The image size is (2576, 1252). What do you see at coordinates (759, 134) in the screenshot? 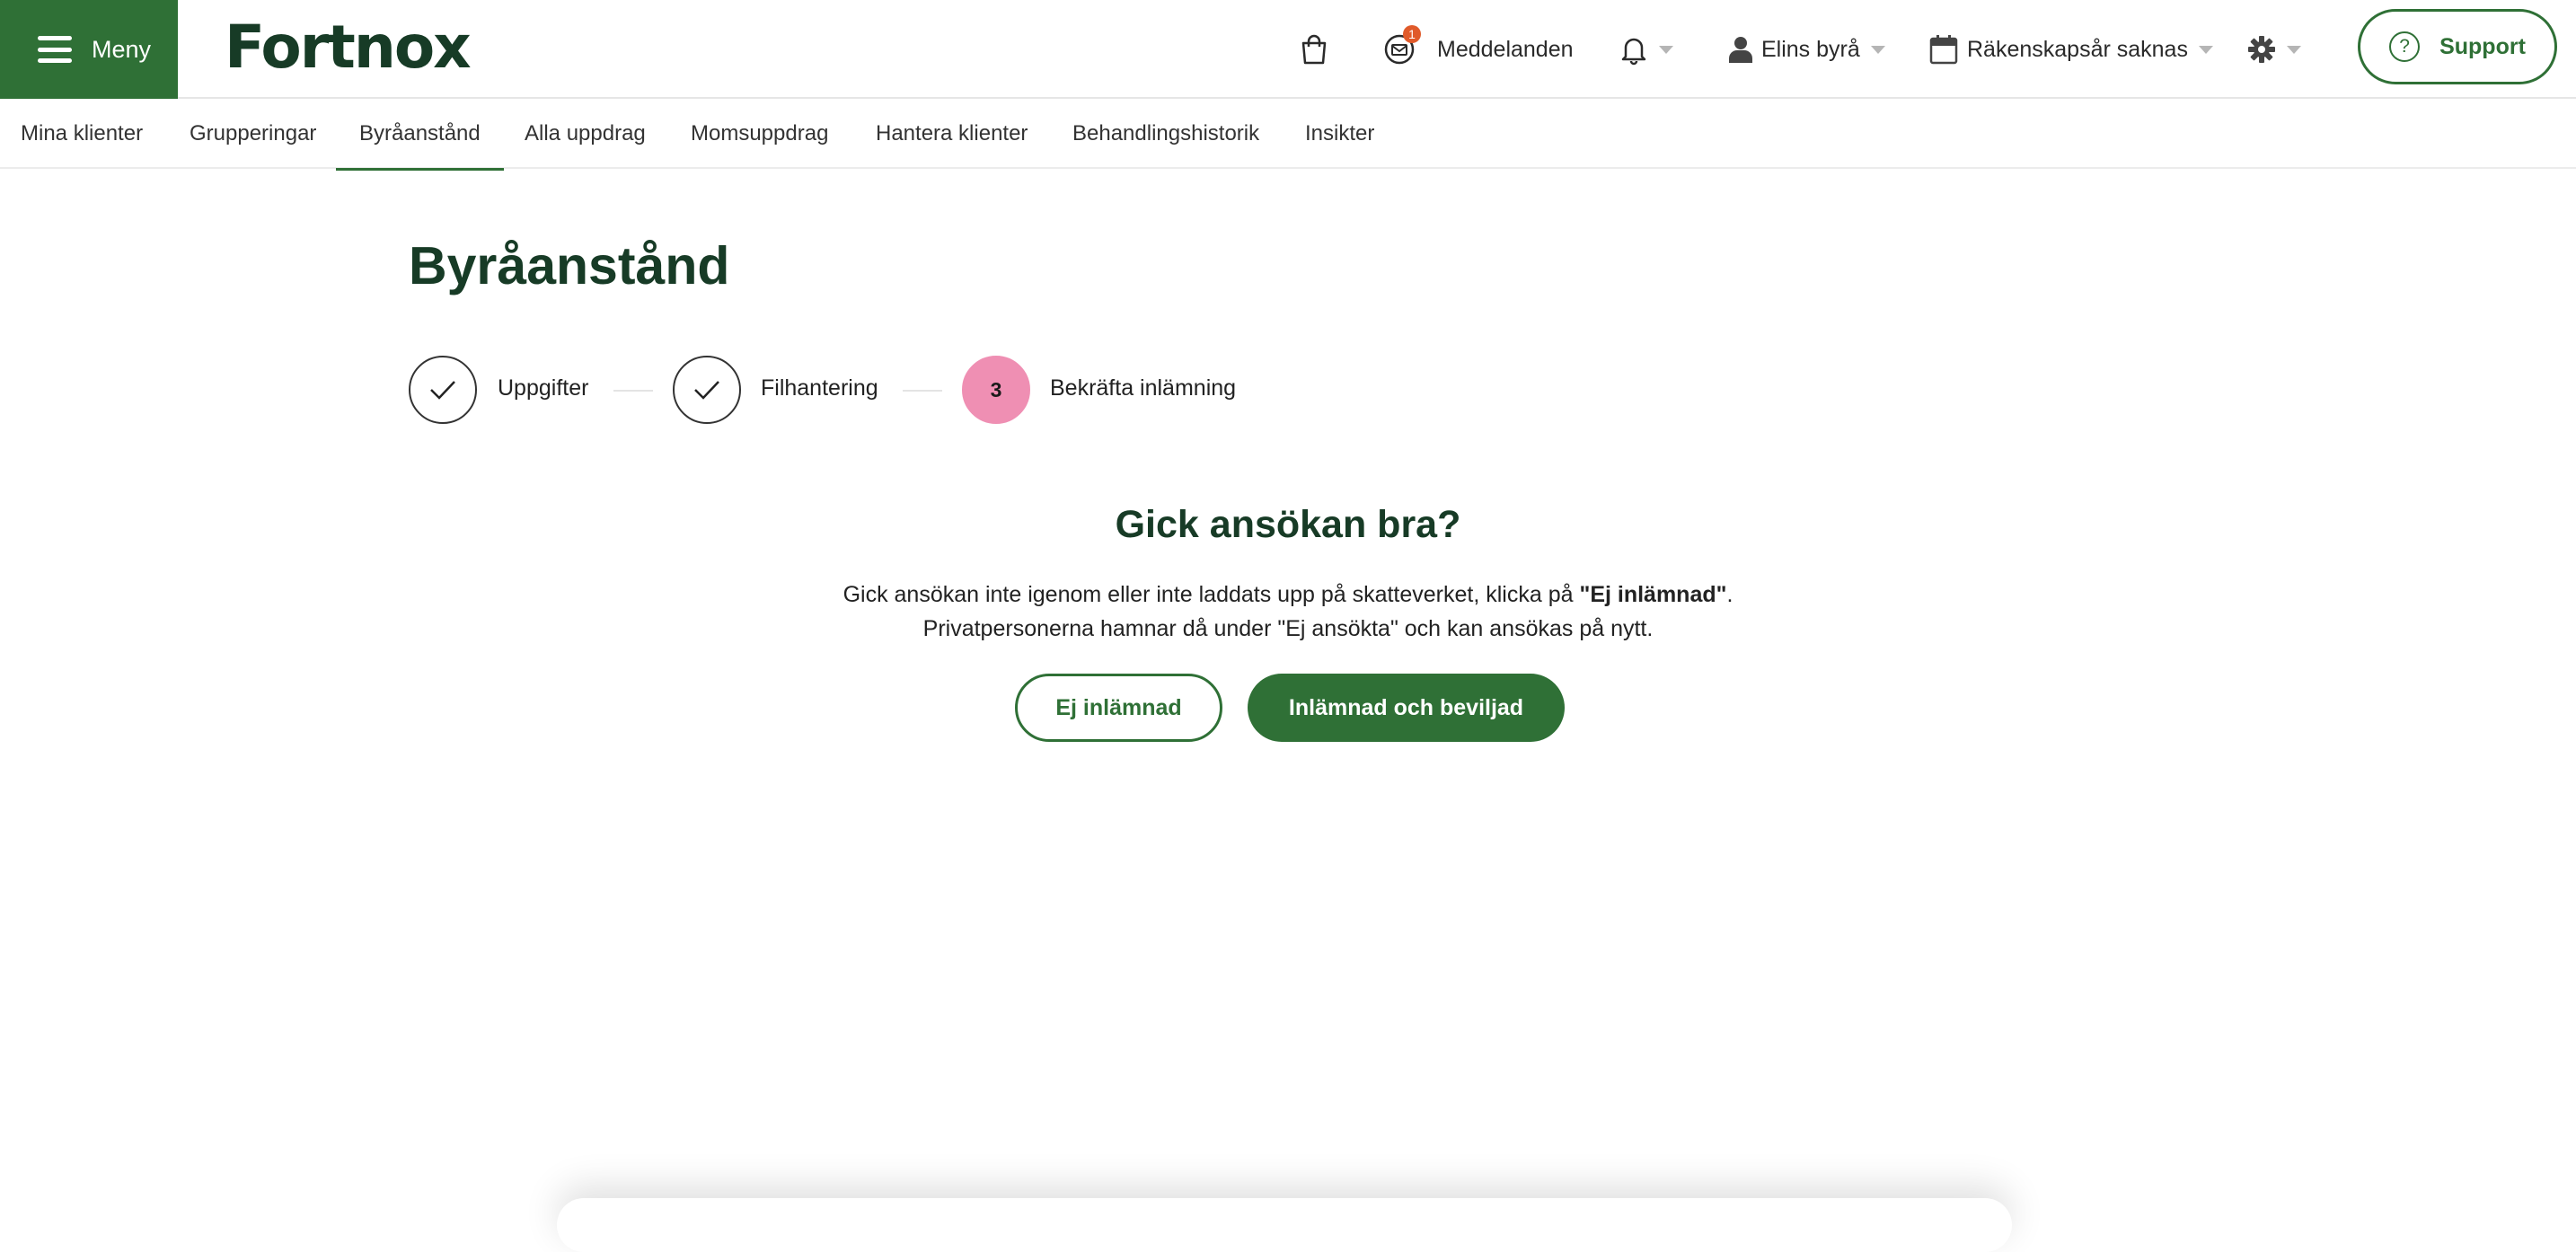
I see `tab-momsuppdrag: Momsuppdrag` at bounding box center [759, 134].